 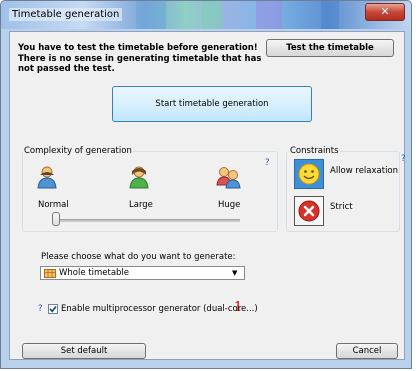 I want to click on multiprocessor-checkbox, so click(x=53, y=309).